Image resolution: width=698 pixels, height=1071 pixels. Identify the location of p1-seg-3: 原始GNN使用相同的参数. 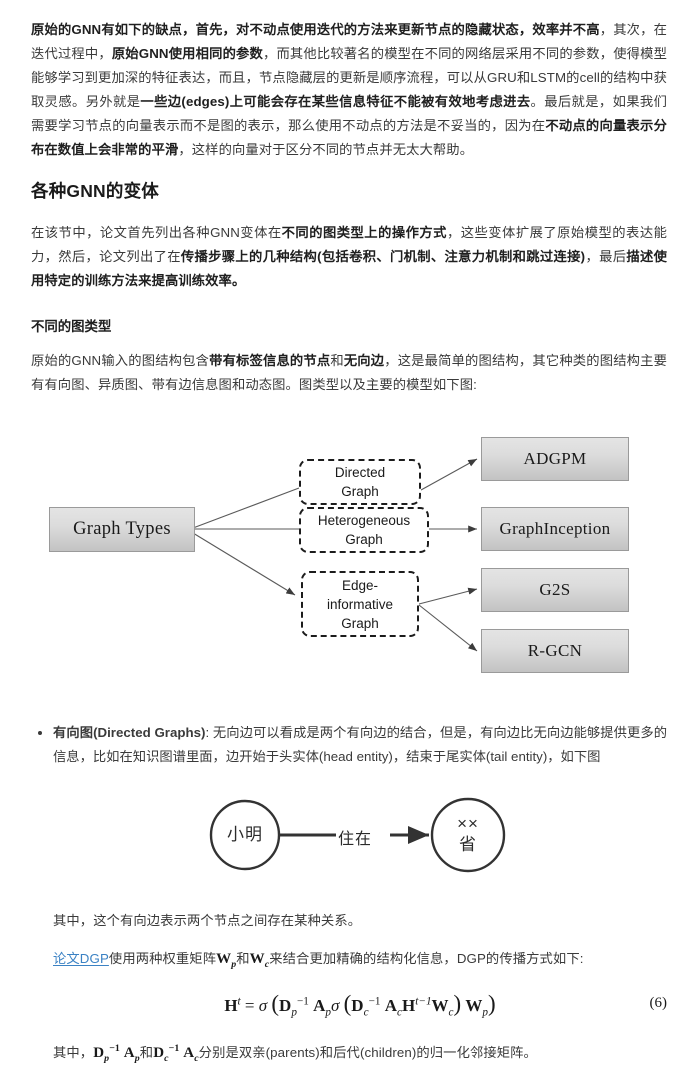
(187, 53).